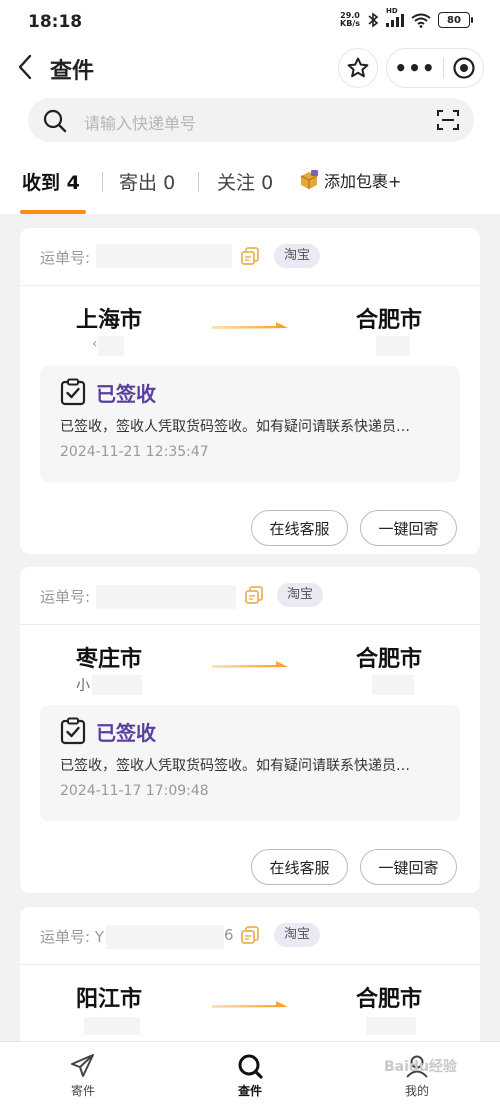 The image size is (500, 1111). I want to click on status-bar: 18:18 29.0 KB/s HD 80, so click(250, 22).